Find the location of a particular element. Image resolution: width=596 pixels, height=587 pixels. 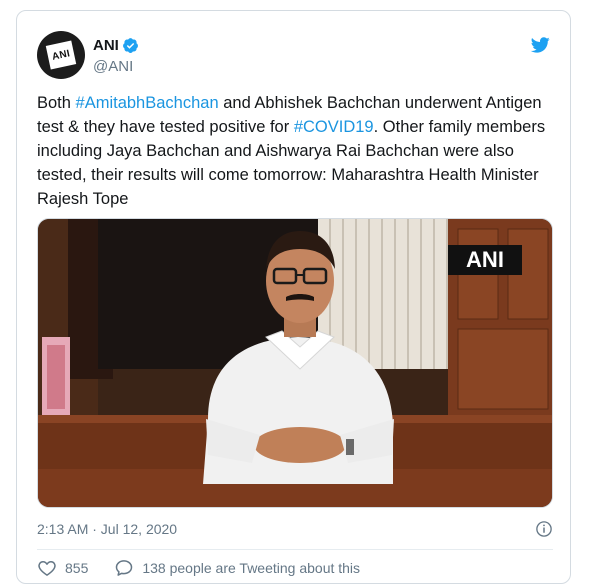

tweeting-about-text: 138 people are Tweeting about this is located at coordinates (251, 568).